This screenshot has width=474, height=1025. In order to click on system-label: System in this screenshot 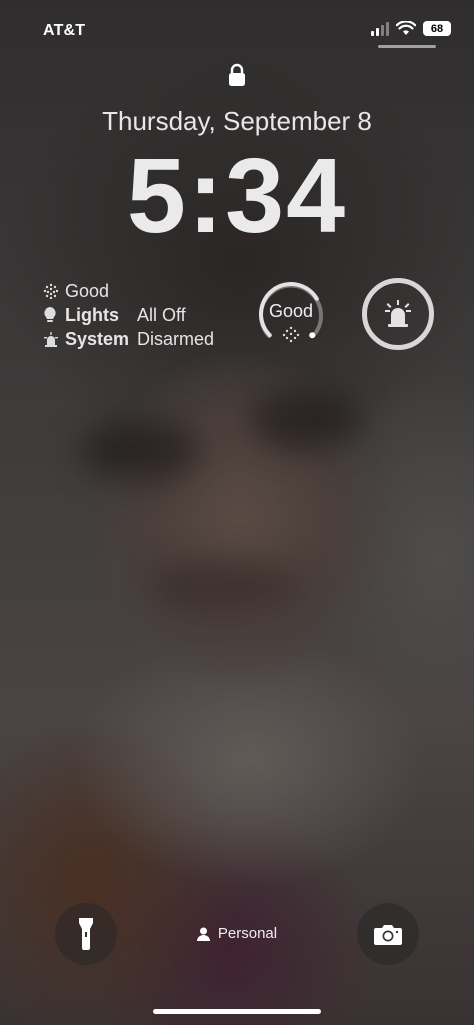, I will do `click(97, 338)`.